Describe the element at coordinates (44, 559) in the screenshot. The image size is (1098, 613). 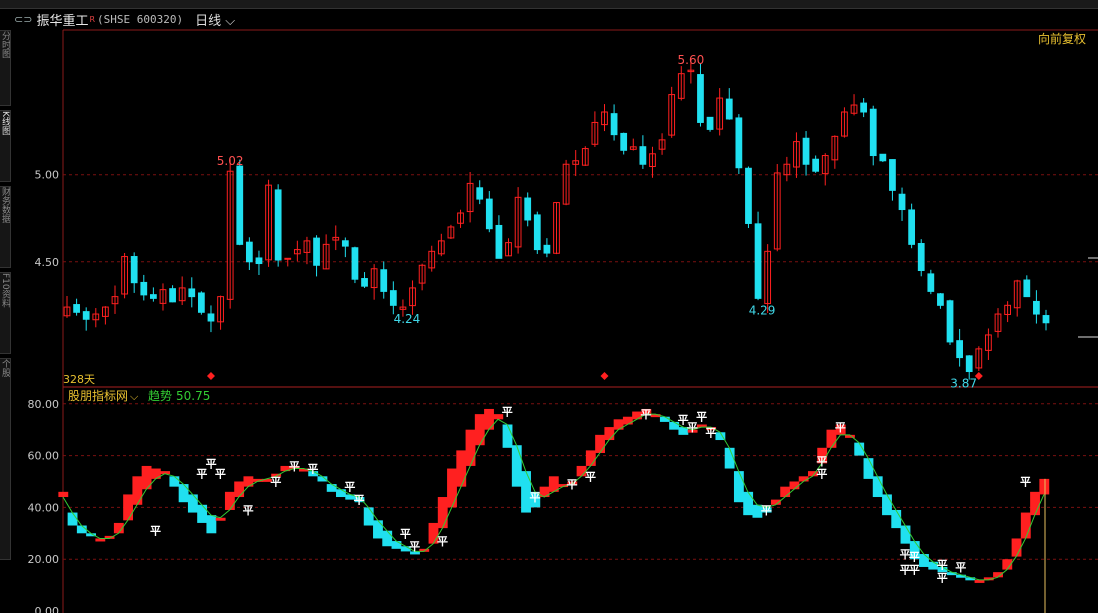
I see `indicator-y-tick-label: 20.00` at that location.